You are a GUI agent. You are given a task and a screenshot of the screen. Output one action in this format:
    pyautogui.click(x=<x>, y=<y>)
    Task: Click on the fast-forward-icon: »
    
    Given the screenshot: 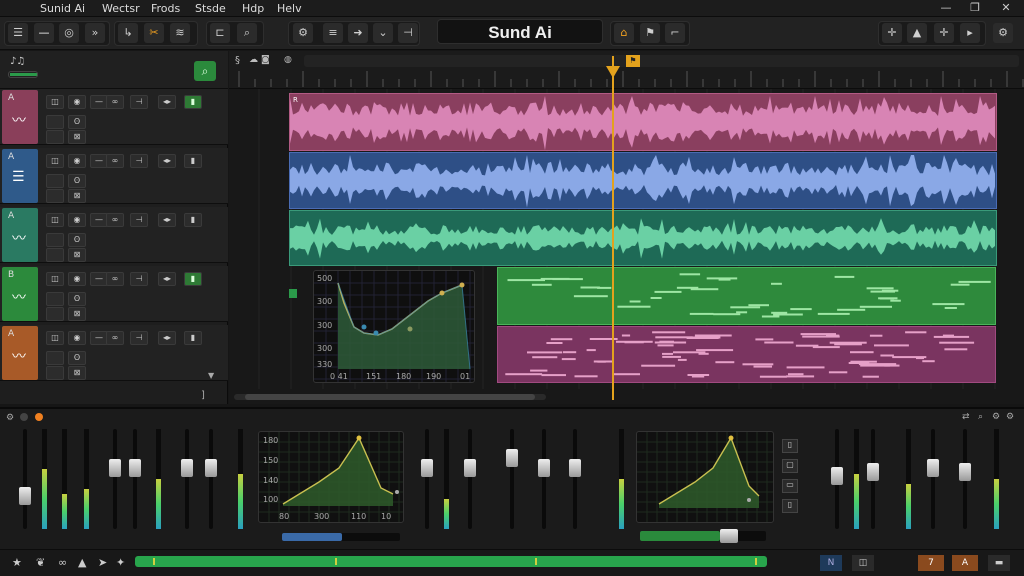 What is the action you would take?
    pyautogui.click(x=95, y=33)
    